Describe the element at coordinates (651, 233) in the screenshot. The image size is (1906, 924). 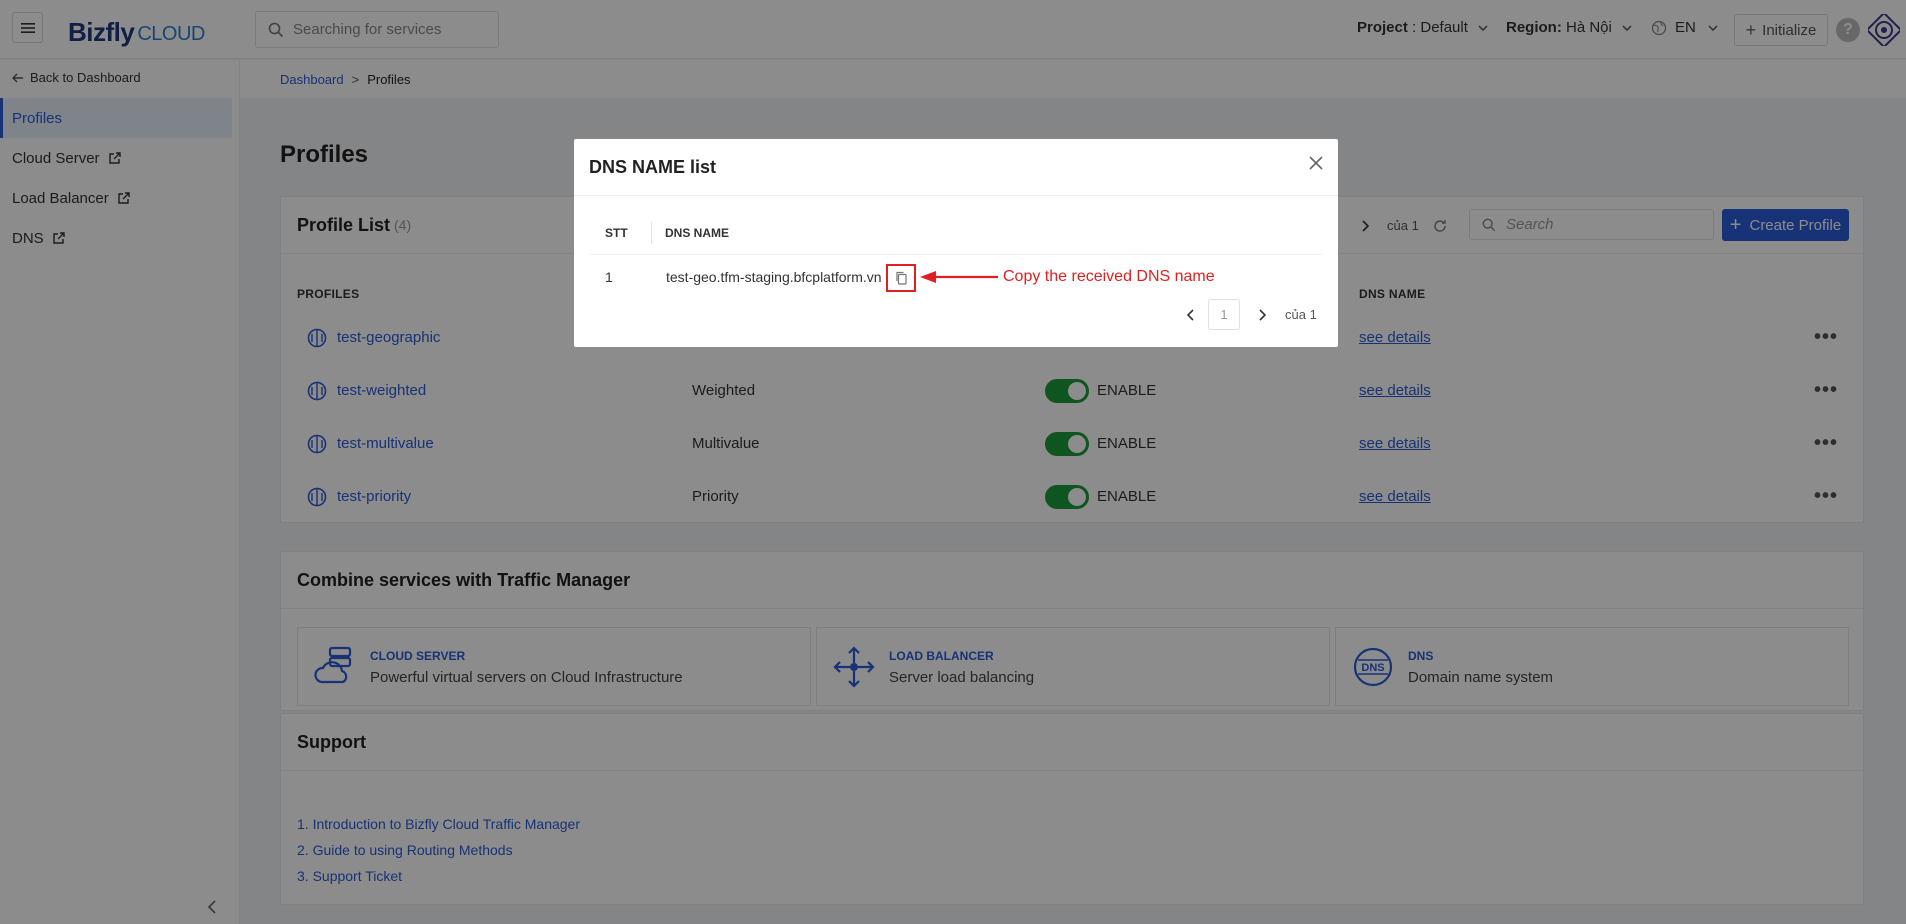
I see `column-divider` at that location.